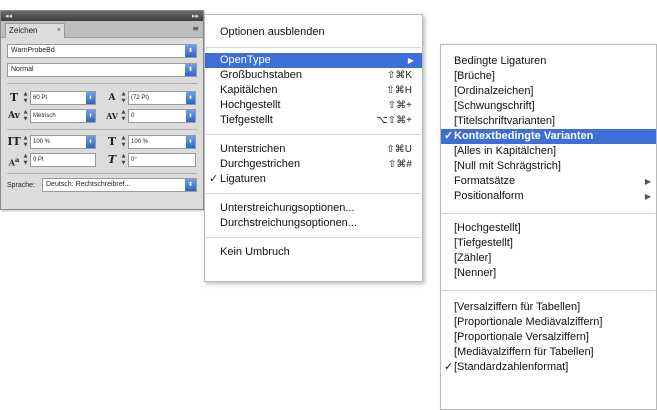 The width and height of the screenshot is (657, 410). Describe the element at coordinates (548, 352) in the screenshot. I see `submenu-item: [Mediävalziffern für Tabellen]` at that location.